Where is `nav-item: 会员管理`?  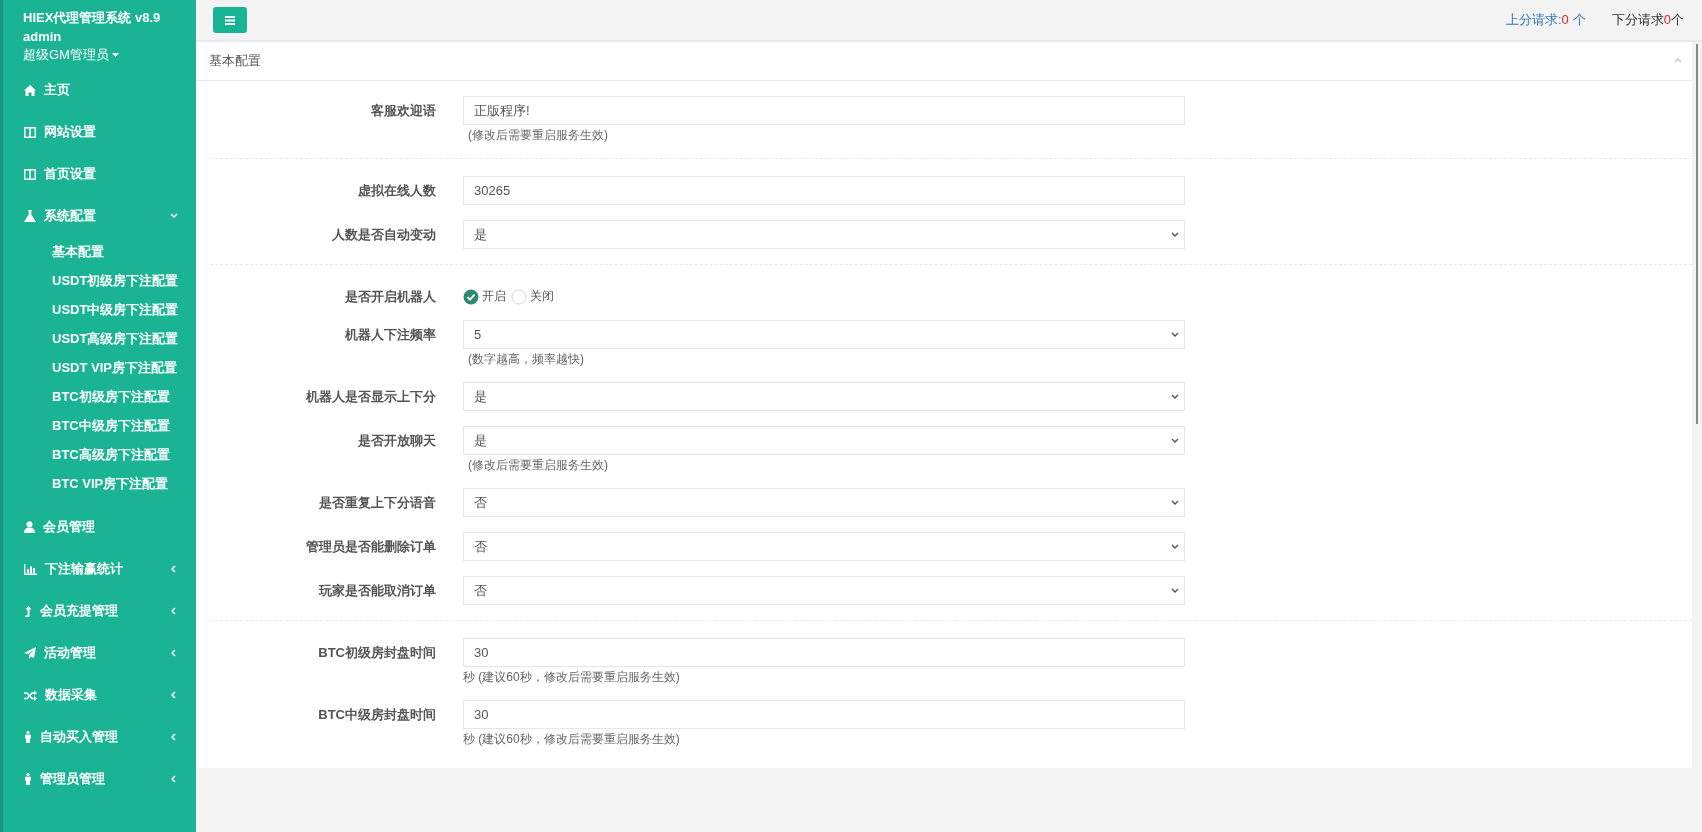 nav-item: 会员管理 is located at coordinates (99, 527).